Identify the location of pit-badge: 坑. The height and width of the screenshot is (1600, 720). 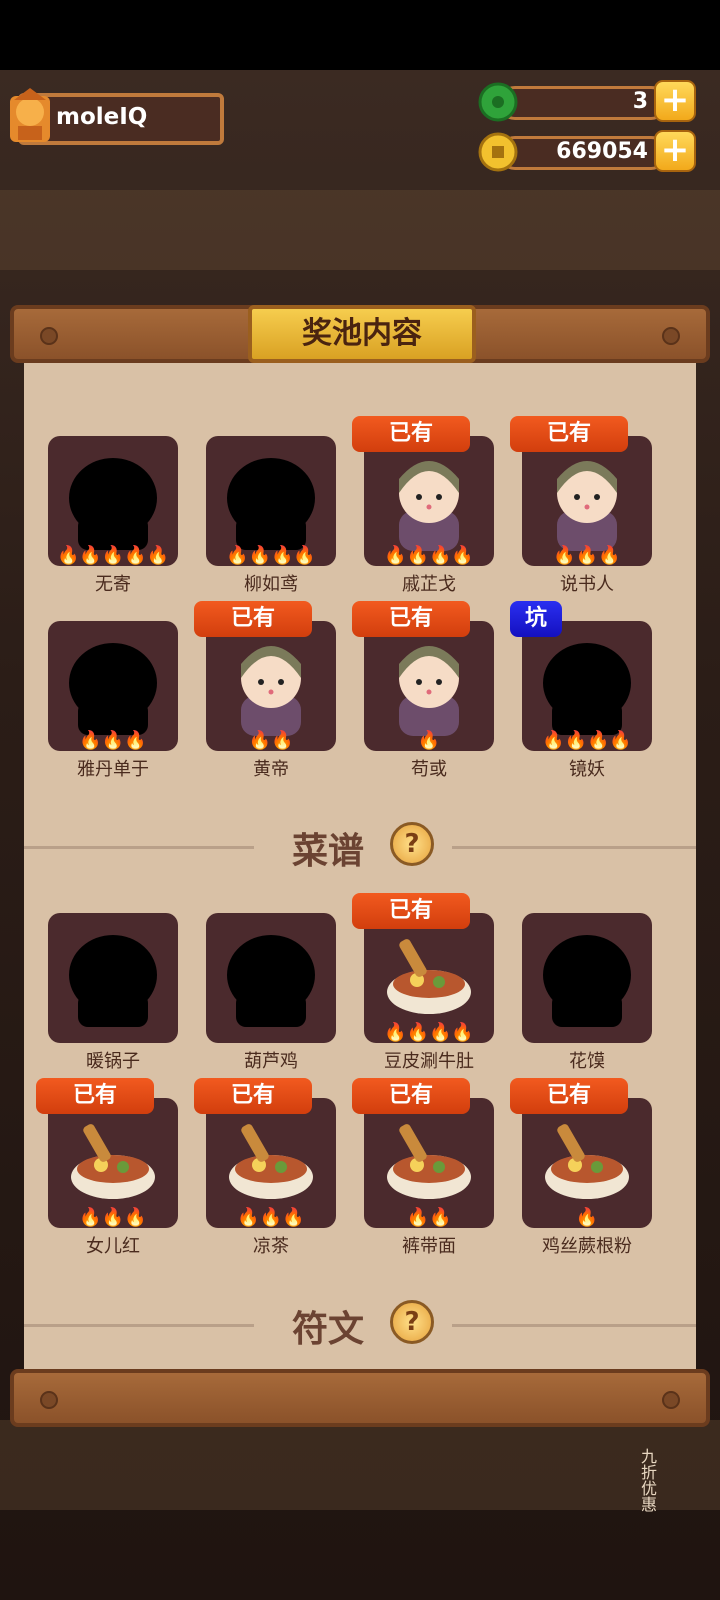
(536, 619).